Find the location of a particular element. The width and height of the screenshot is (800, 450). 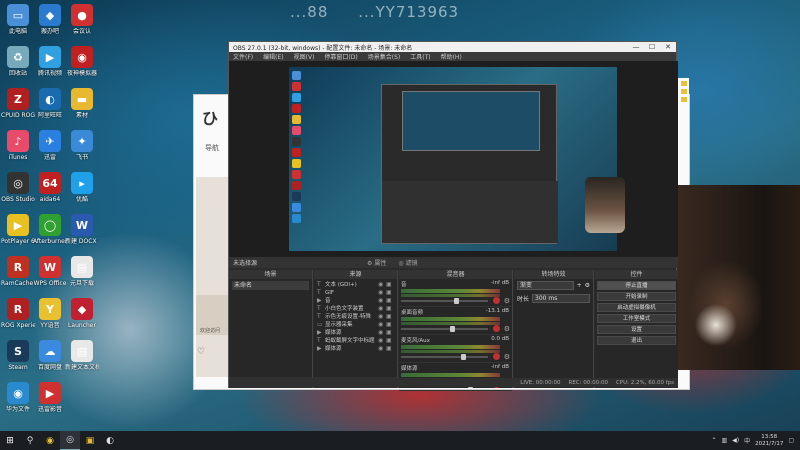

start-recording-button: 开始录制 is located at coordinates (636, 296).